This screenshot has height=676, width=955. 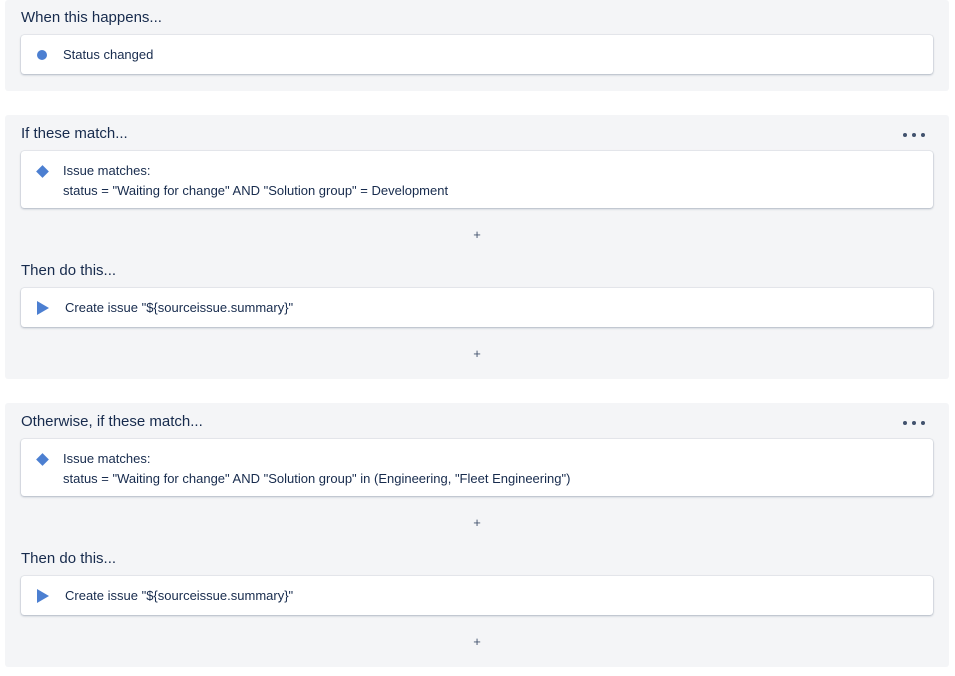 I want to click on trigger-panel: When this happens... Status changed, so click(x=477, y=45).